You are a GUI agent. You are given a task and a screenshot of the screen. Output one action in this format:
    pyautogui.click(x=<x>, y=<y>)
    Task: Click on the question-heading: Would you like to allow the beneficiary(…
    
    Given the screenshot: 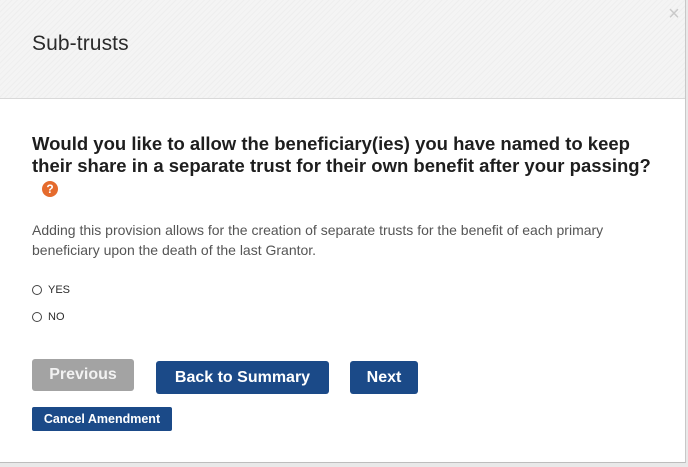 What is the action you would take?
    pyautogui.click(x=342, y=166)
    